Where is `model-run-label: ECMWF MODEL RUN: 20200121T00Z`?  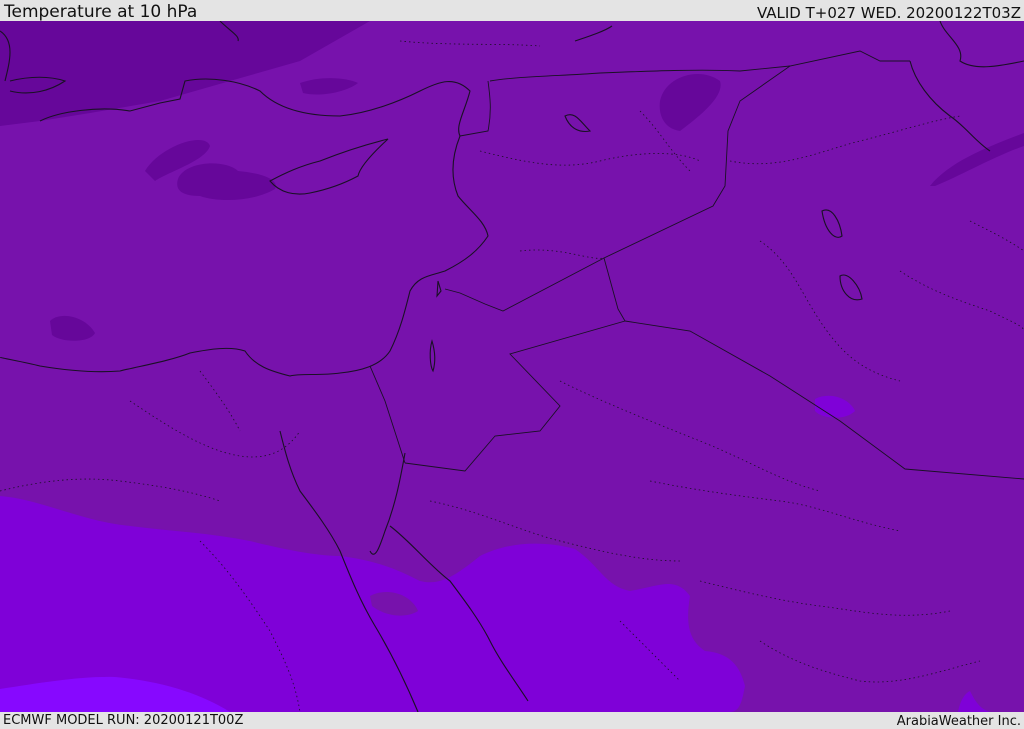 model-run-label: ECMWF MODEL RUN: 20200121T00Z is located at coordinates (123, 720).